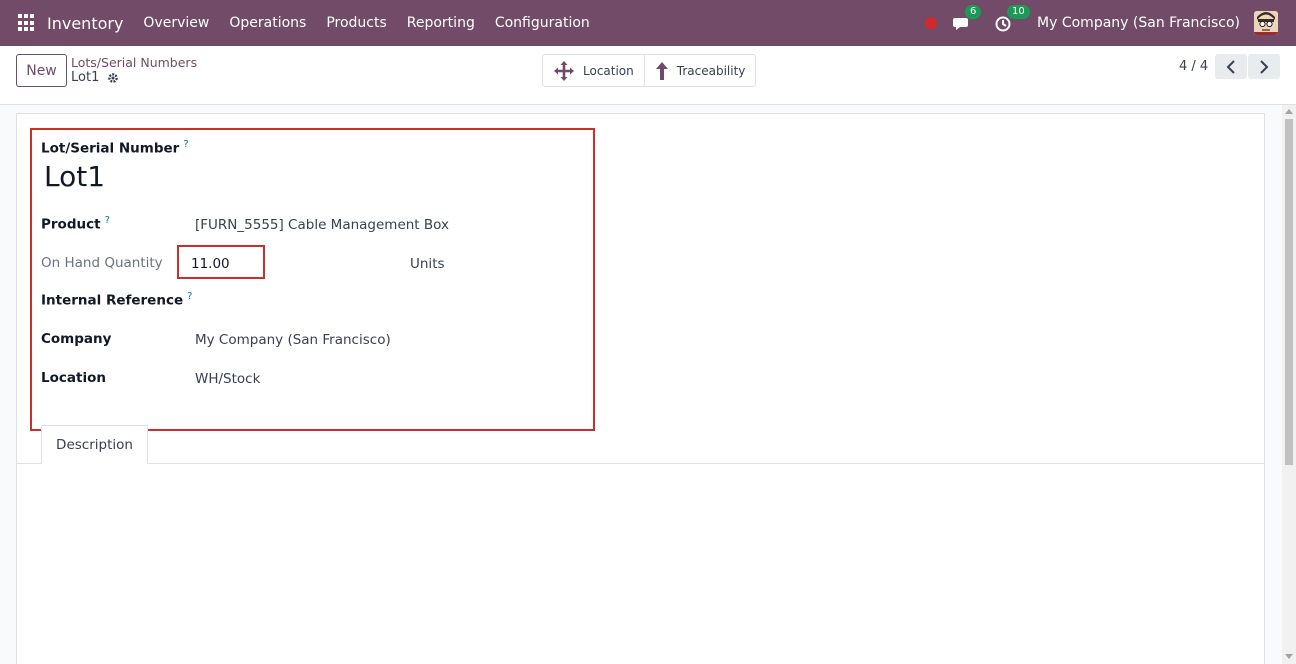 This screenshot has width=1296, height=664. I want to click on vertical-scrollbar, so click(1289, 384).